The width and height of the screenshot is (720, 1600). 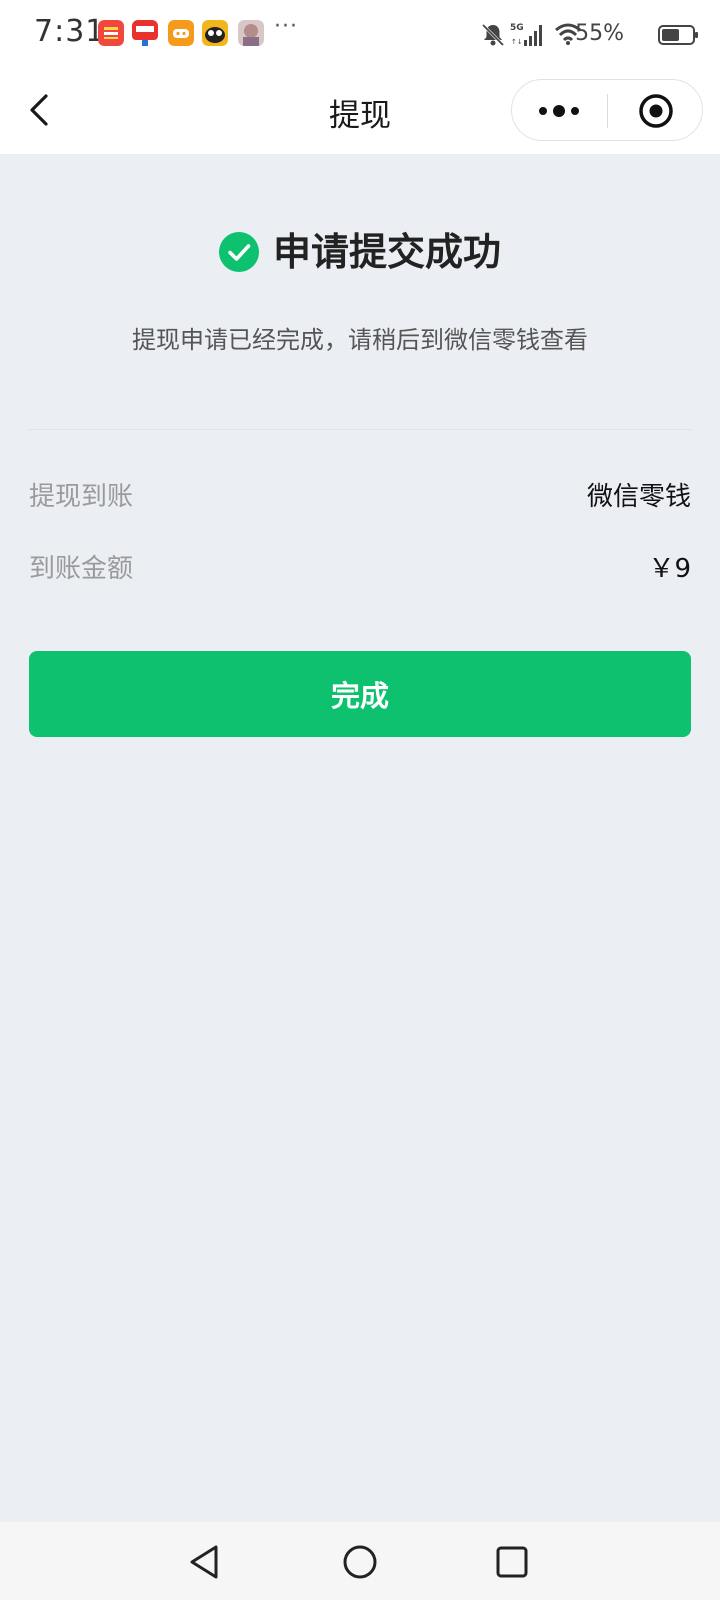 I want to click on miniprogram-capsule, so click(x=607, y=110).